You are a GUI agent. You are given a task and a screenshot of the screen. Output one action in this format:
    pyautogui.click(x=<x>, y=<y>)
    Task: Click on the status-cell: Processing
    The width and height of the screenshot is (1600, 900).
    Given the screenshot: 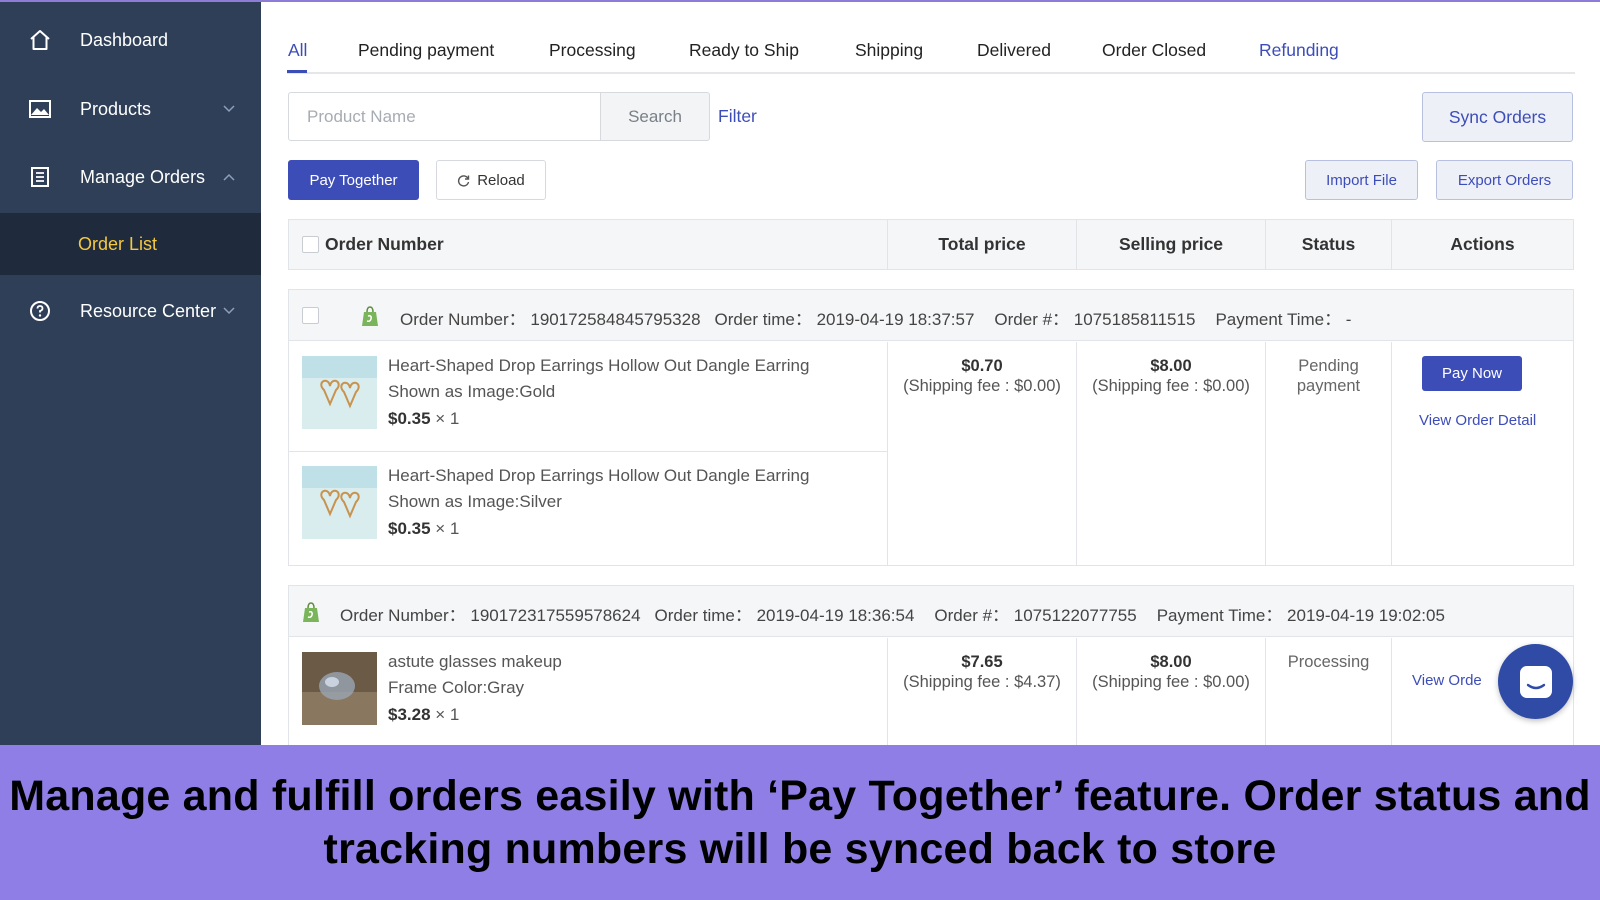 What is the action you would take?
    pyautogui.click(x=1328, y=696)
    